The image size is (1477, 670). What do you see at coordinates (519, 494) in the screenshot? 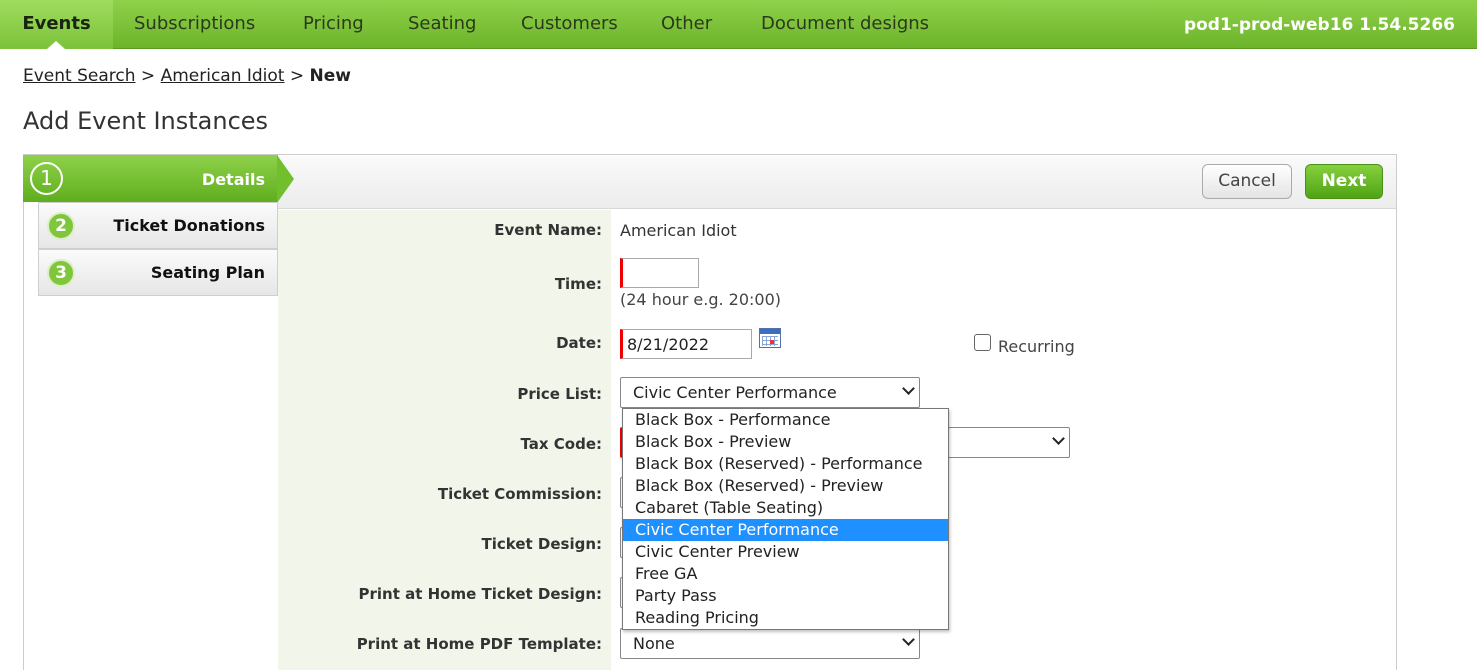
I see `ticket-commission-label: Ticket Commission:` at bounding box center [519, 494].